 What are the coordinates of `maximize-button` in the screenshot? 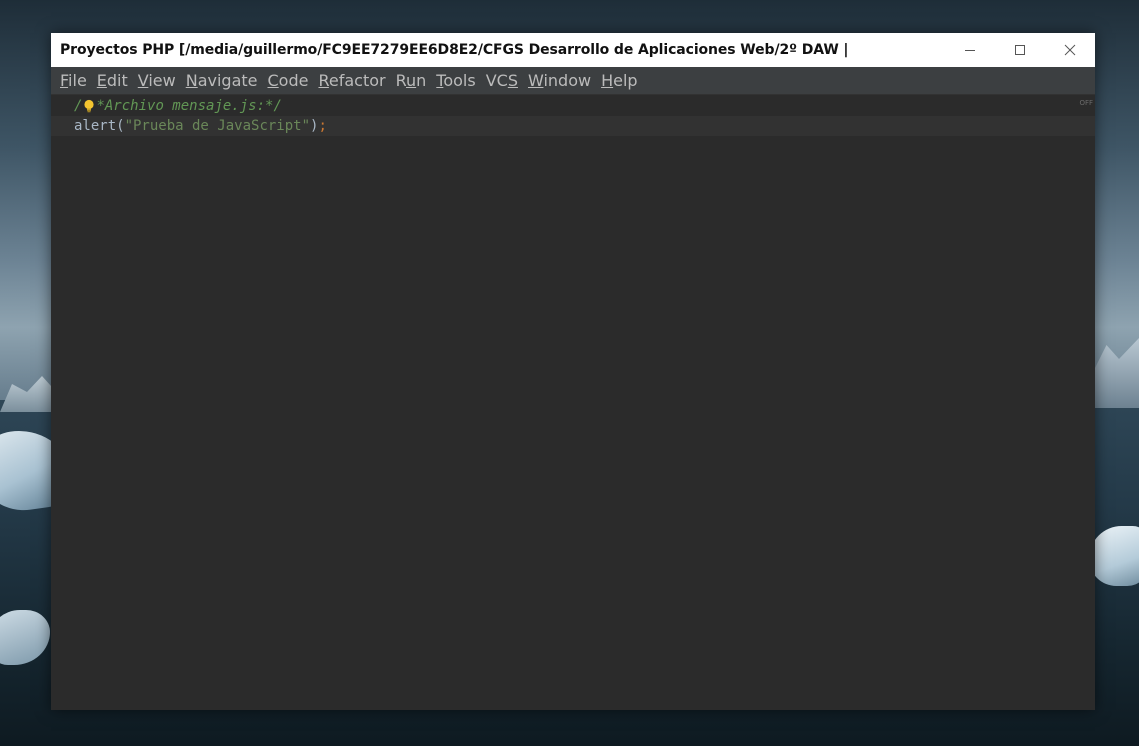 It's located at (1020, 50).